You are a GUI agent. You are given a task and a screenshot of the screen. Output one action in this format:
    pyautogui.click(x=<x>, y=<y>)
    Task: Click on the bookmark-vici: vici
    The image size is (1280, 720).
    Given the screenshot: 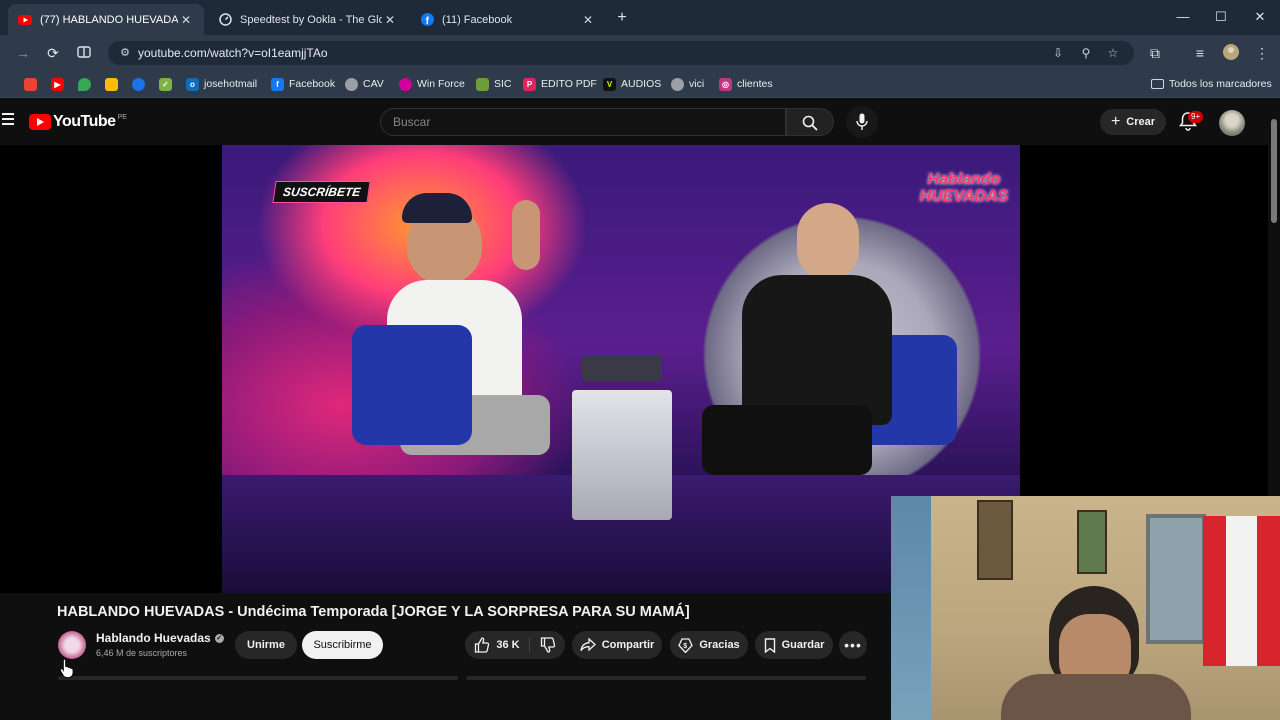 What is the action you would take?
    pyautogui.click(x=687, y=84)
    